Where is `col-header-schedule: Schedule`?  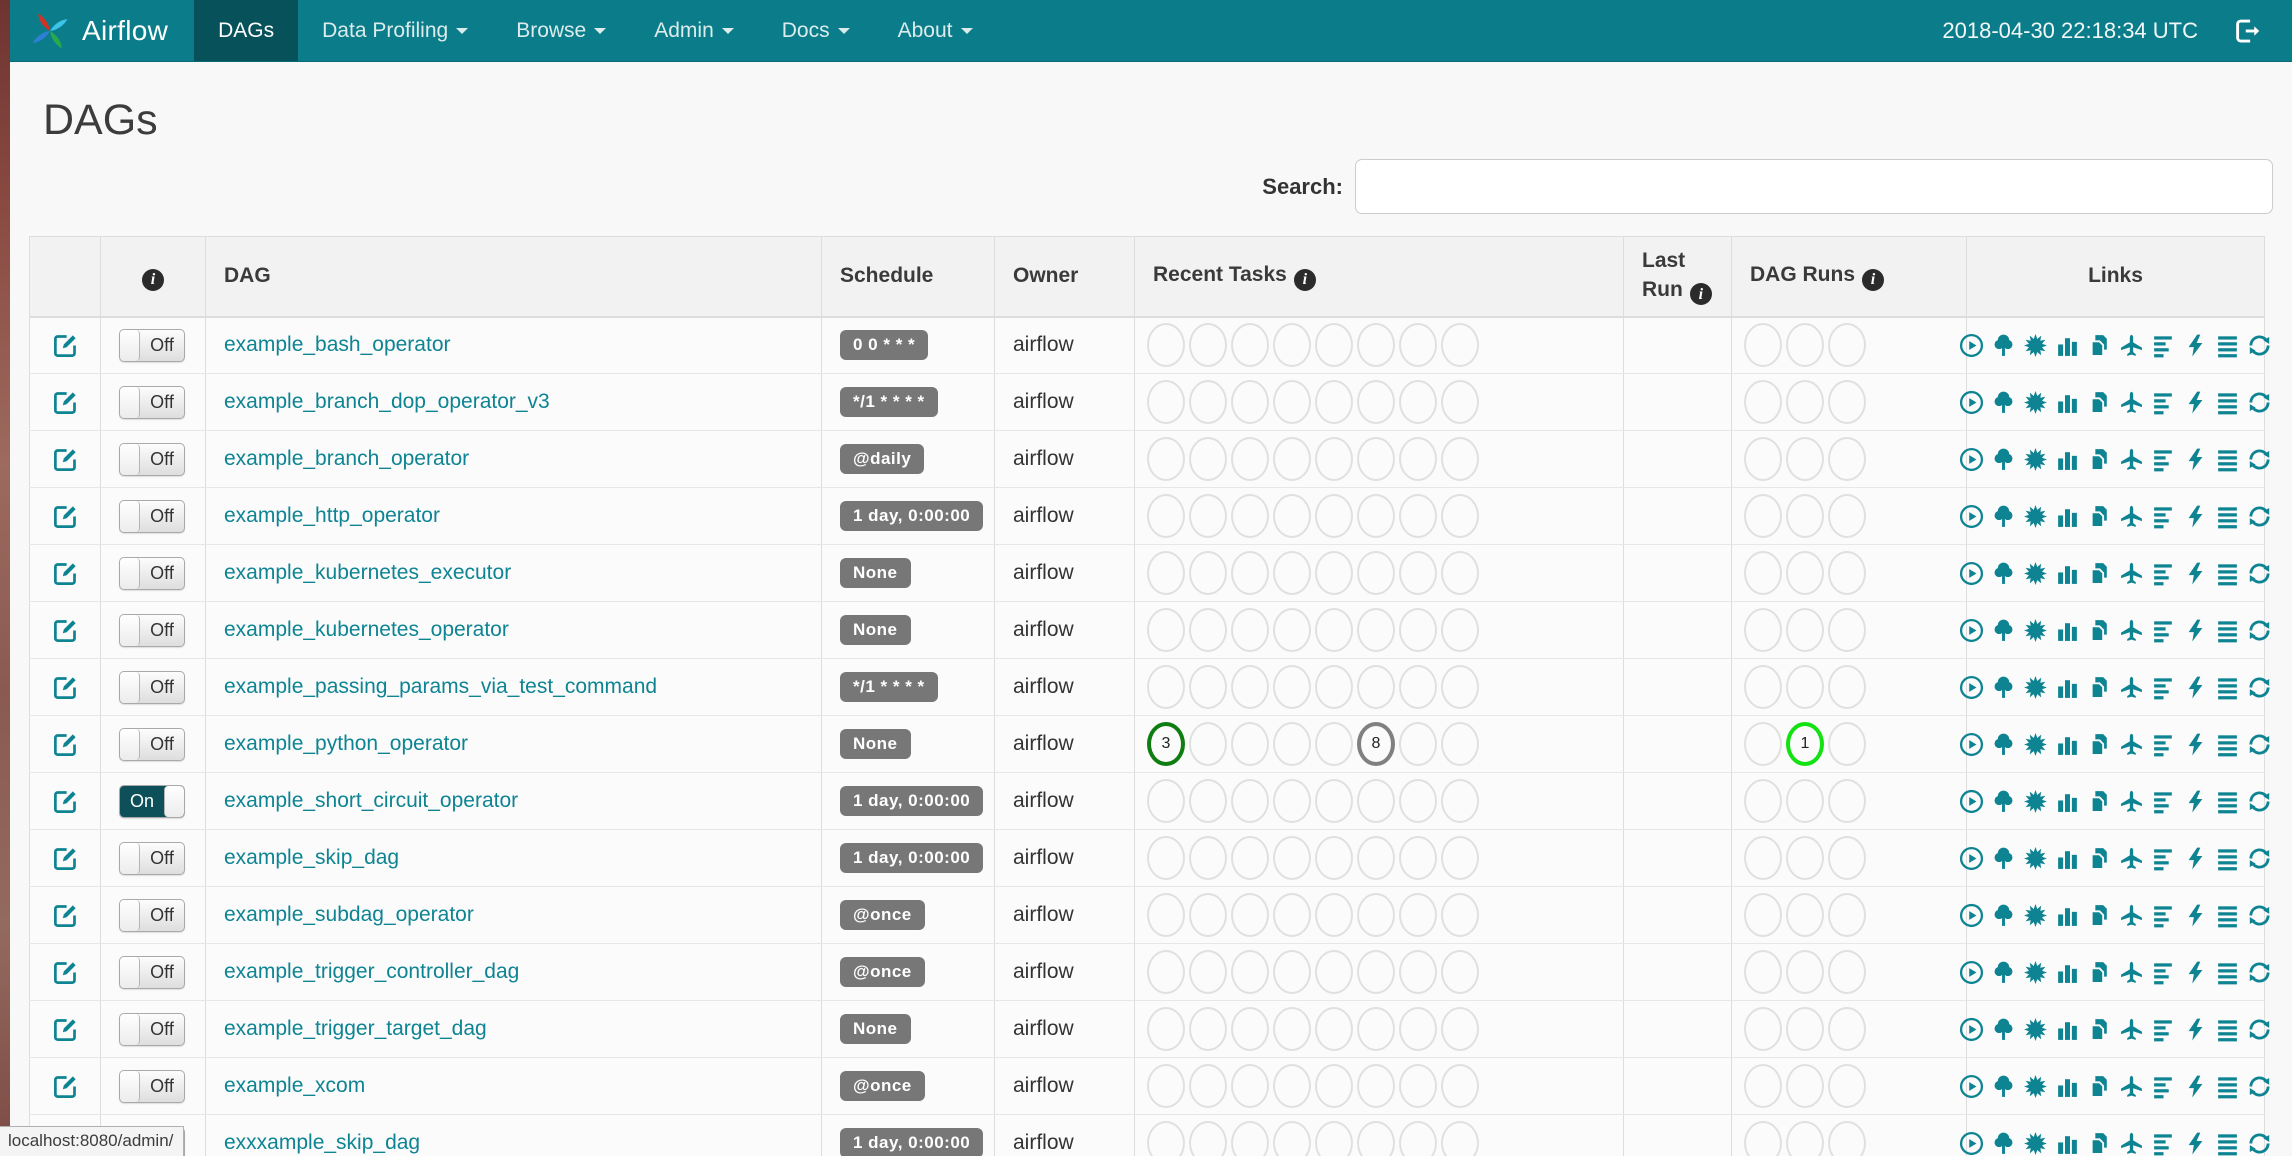
col-header-schedule: Schedule is located at coordinates (908, 277).